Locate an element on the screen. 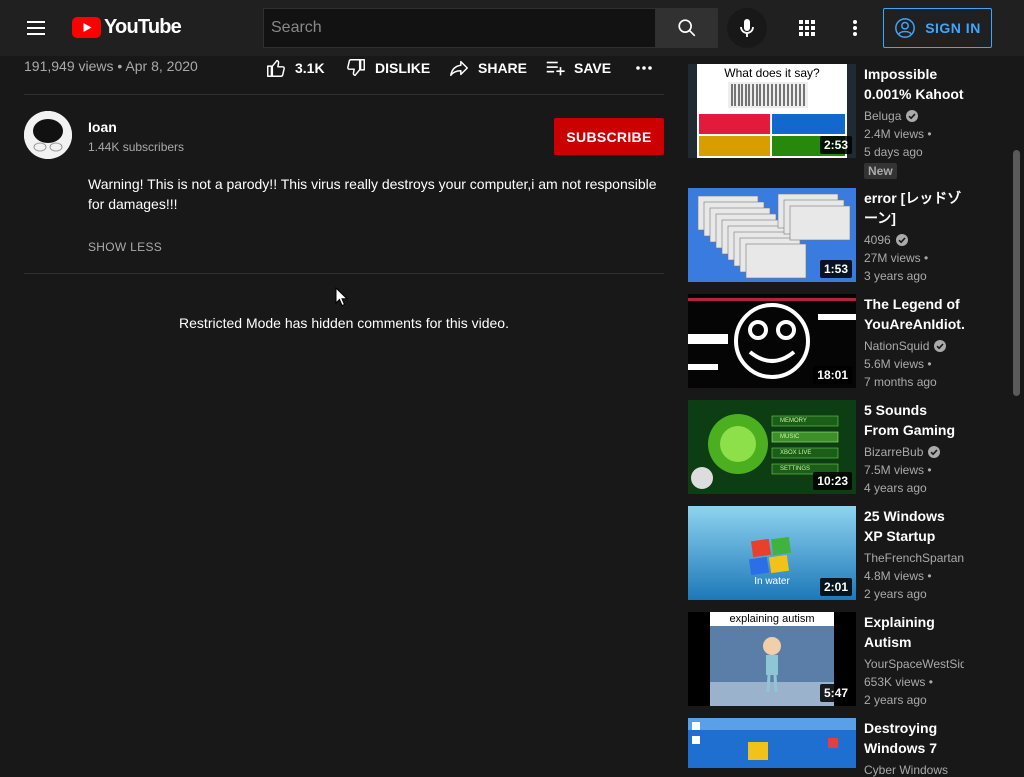 Image resolution: width=1024 pixels, height=777 pixels. search-input is located at coordinates (459, 28).